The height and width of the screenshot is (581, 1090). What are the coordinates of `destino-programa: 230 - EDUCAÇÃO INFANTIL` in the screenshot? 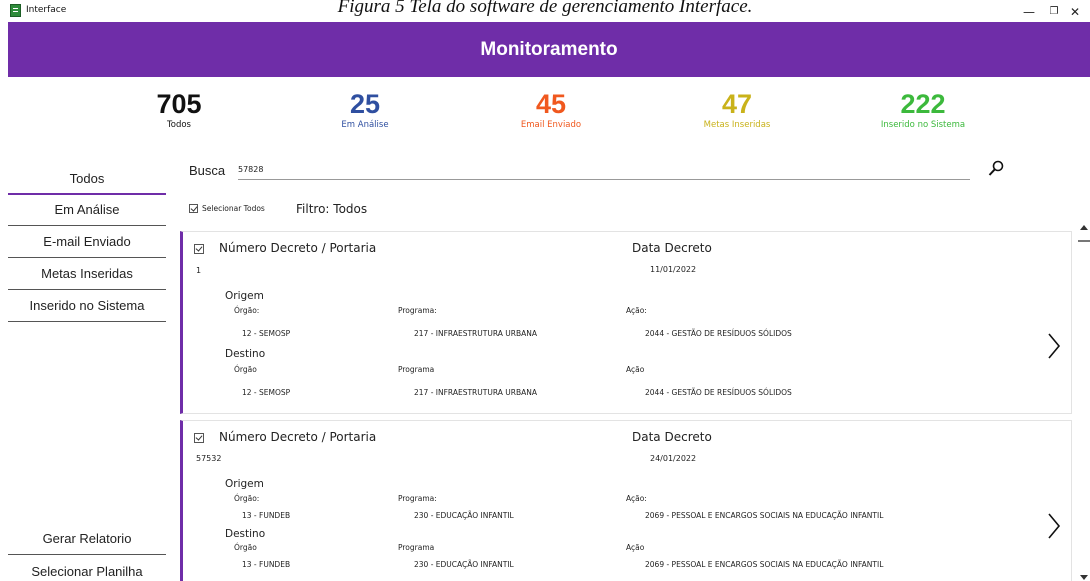 It's located at (464, 564).